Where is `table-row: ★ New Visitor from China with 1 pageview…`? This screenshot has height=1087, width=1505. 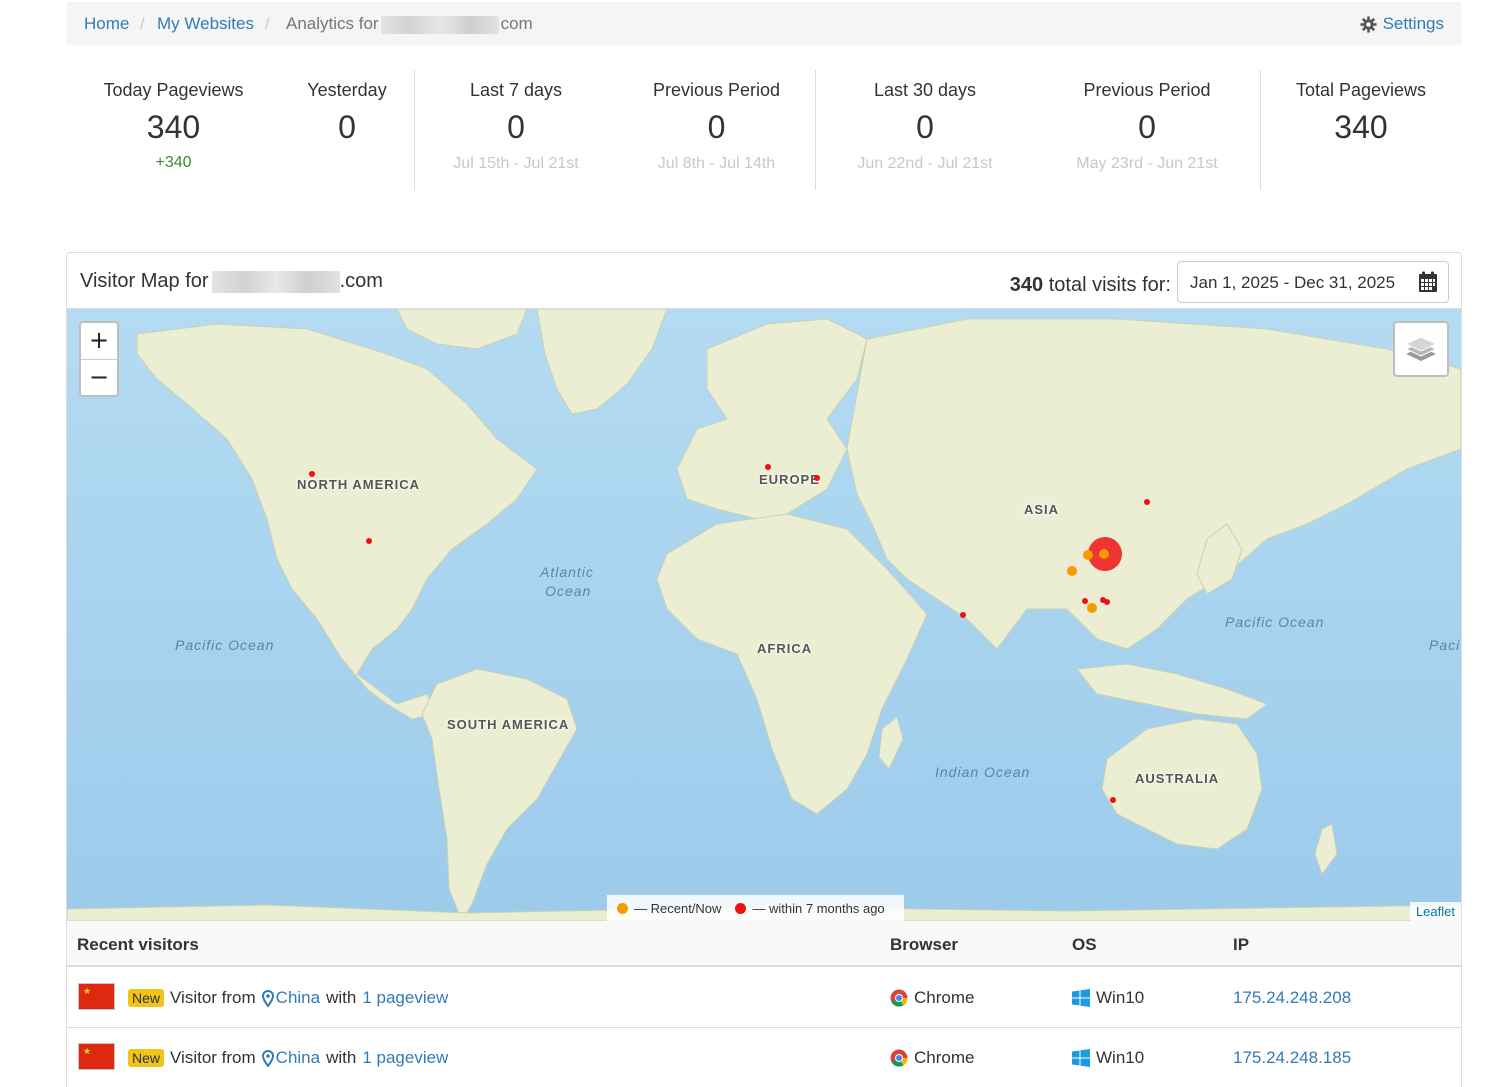 table-row: ★ New Visitor from China with 1 pageview… is located at coordinates (764, 998).